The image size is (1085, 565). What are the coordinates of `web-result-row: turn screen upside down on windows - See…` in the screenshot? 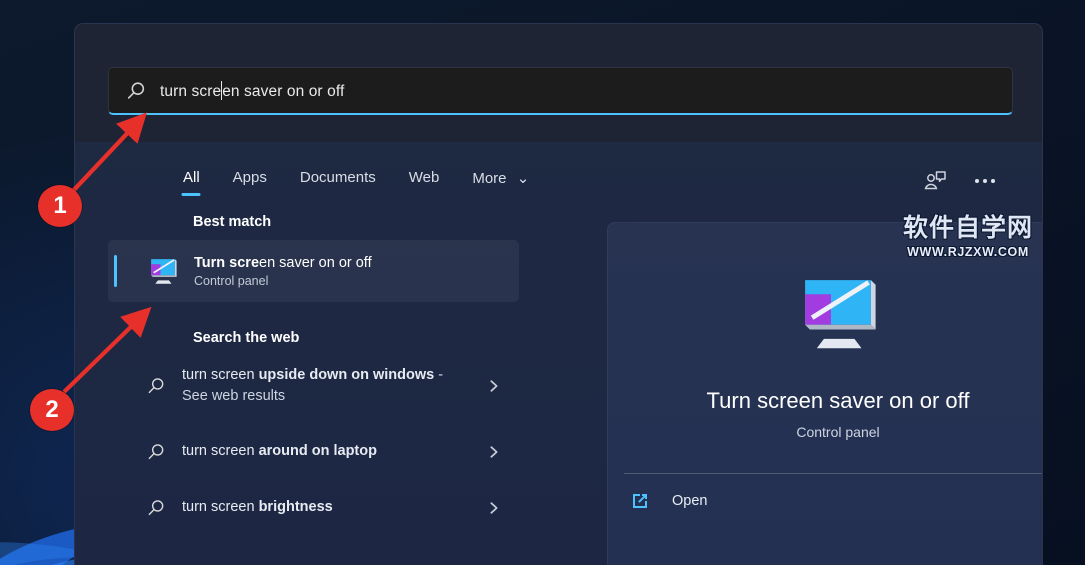 It's located at (313, 386).